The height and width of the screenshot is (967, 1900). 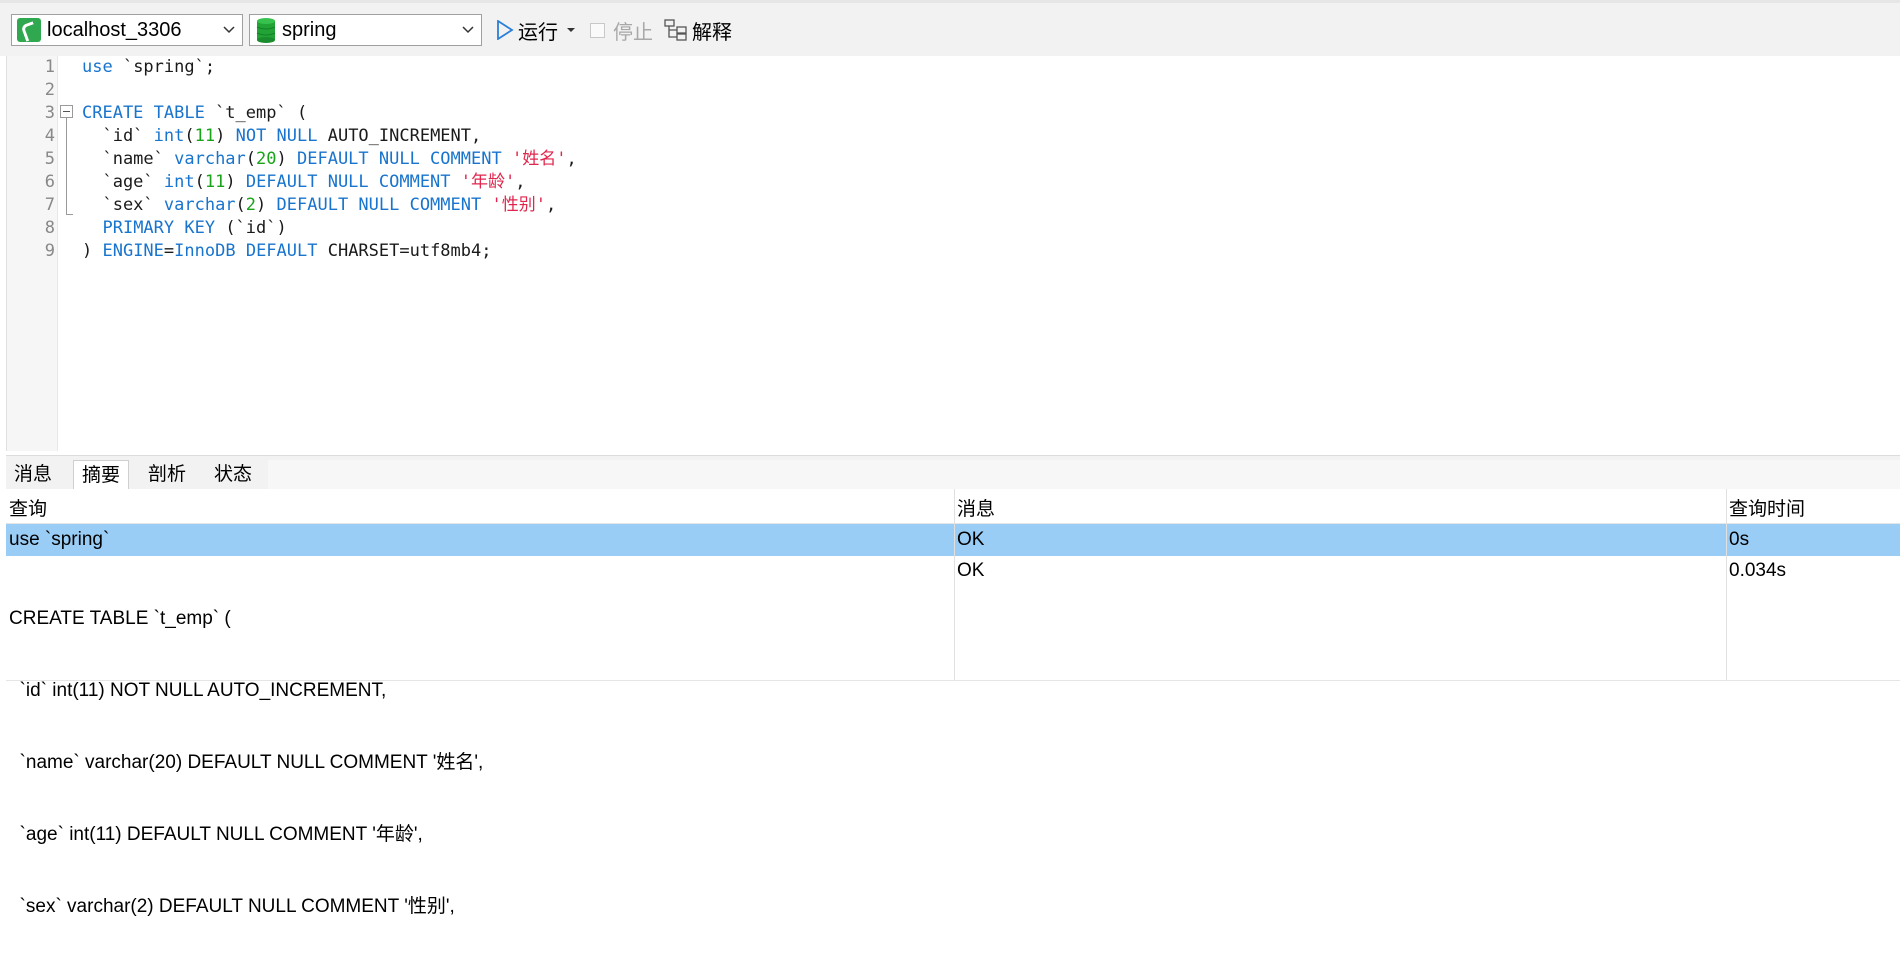 What do you see at coordinates (33, 475) in the screenshot?
I see `tab-messages: 消息` at bounding box center [33, 475].